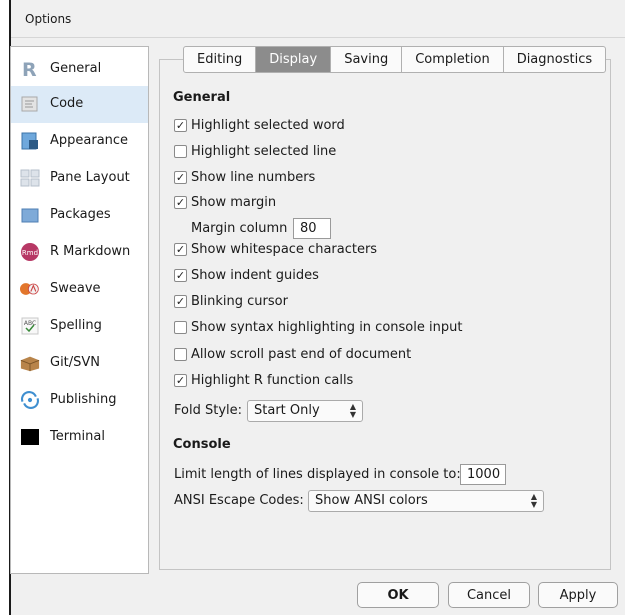  I want to click on highlight-selected-word-option: ✓ Highlight selected word, so click(259, 125).